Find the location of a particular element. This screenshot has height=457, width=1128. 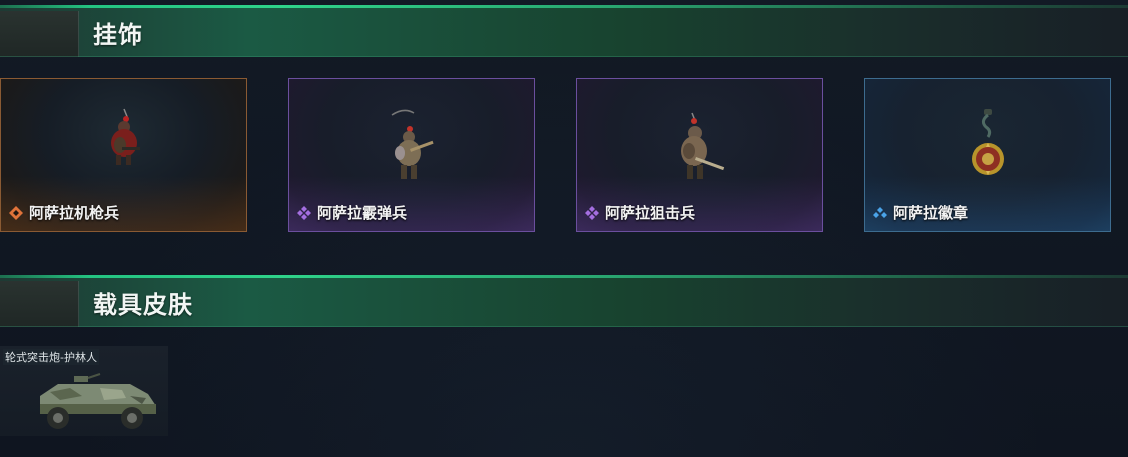

shotgunner-figure-icon is located at coordinates (412, 144).